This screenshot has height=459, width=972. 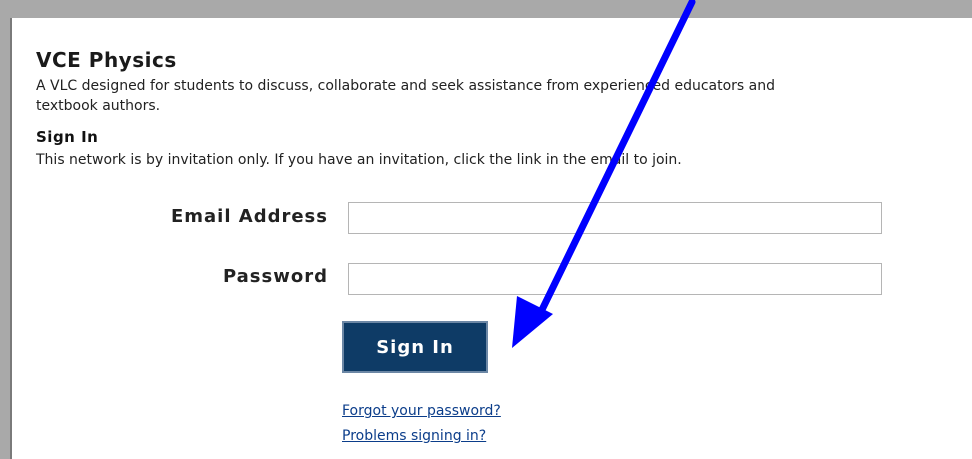 What do you see at coordinates (421, 411) in the screenshot?
I see `forgot-password-link: Forgot your password?` at bounding box center [421, 411].